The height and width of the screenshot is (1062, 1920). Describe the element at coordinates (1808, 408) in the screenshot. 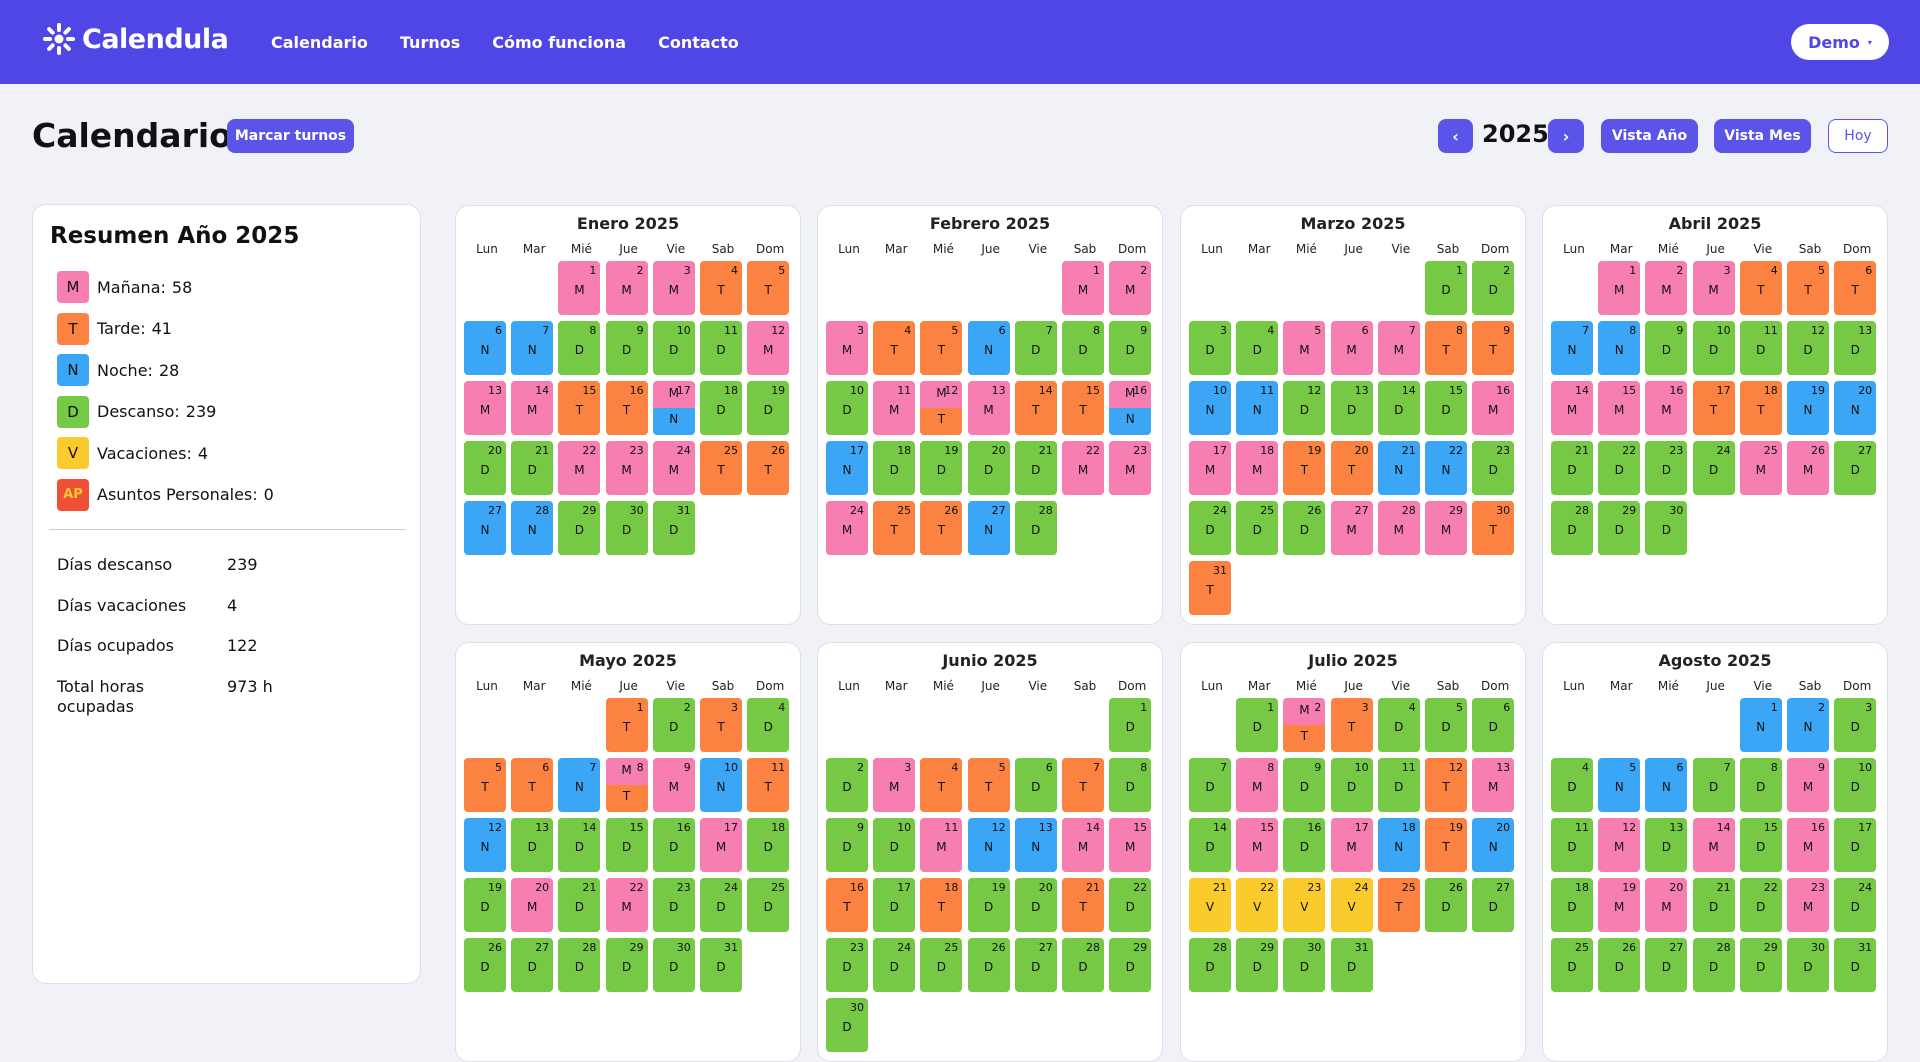

I see `day-cell: N 19` at that location.